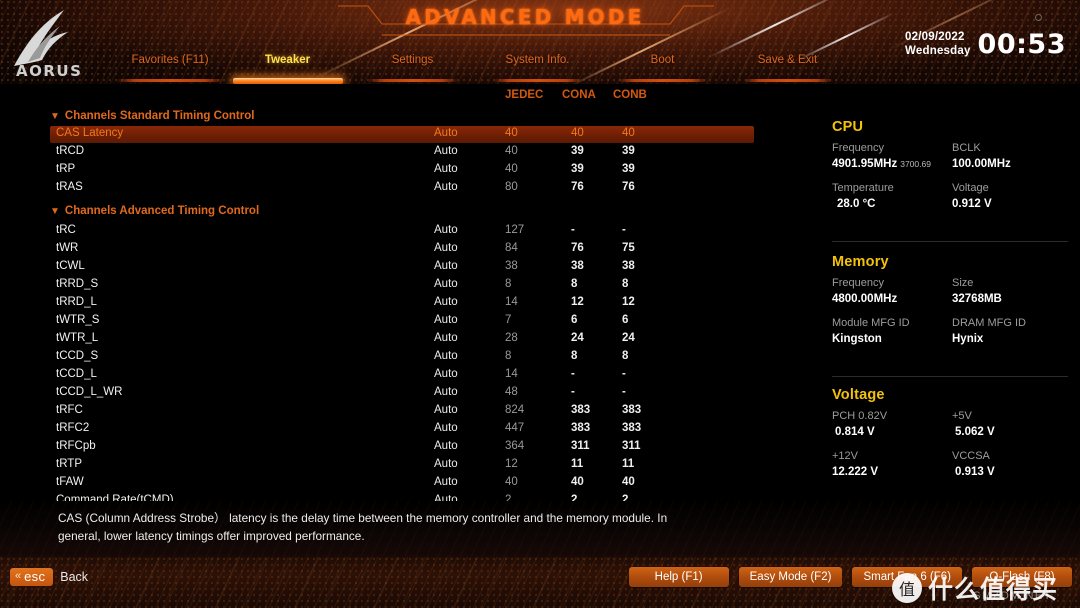 This screenshot has height=608, width=1080. Describe the element at coordinates (402, 339) in the screenshot. I see `table-row: tWTR_L Auto 28 24 24` at that location.